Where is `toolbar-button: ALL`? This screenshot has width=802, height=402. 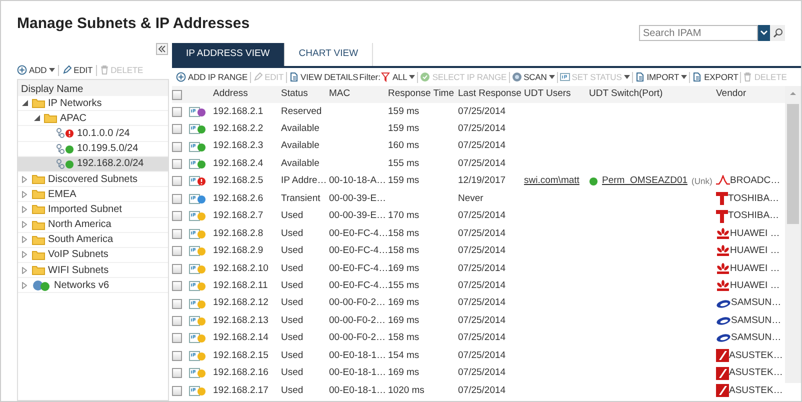
toolbar-button: ALL is located at coordinates (398, 77).